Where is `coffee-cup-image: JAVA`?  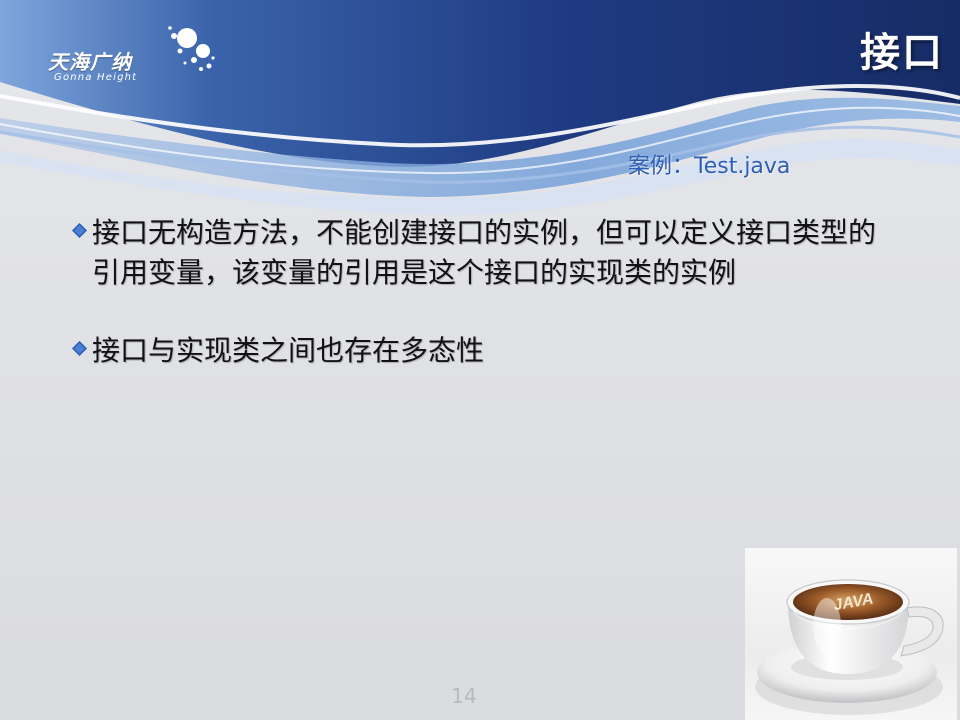 coffee-cup-image: JAVA is located at coordinates (851, 634).